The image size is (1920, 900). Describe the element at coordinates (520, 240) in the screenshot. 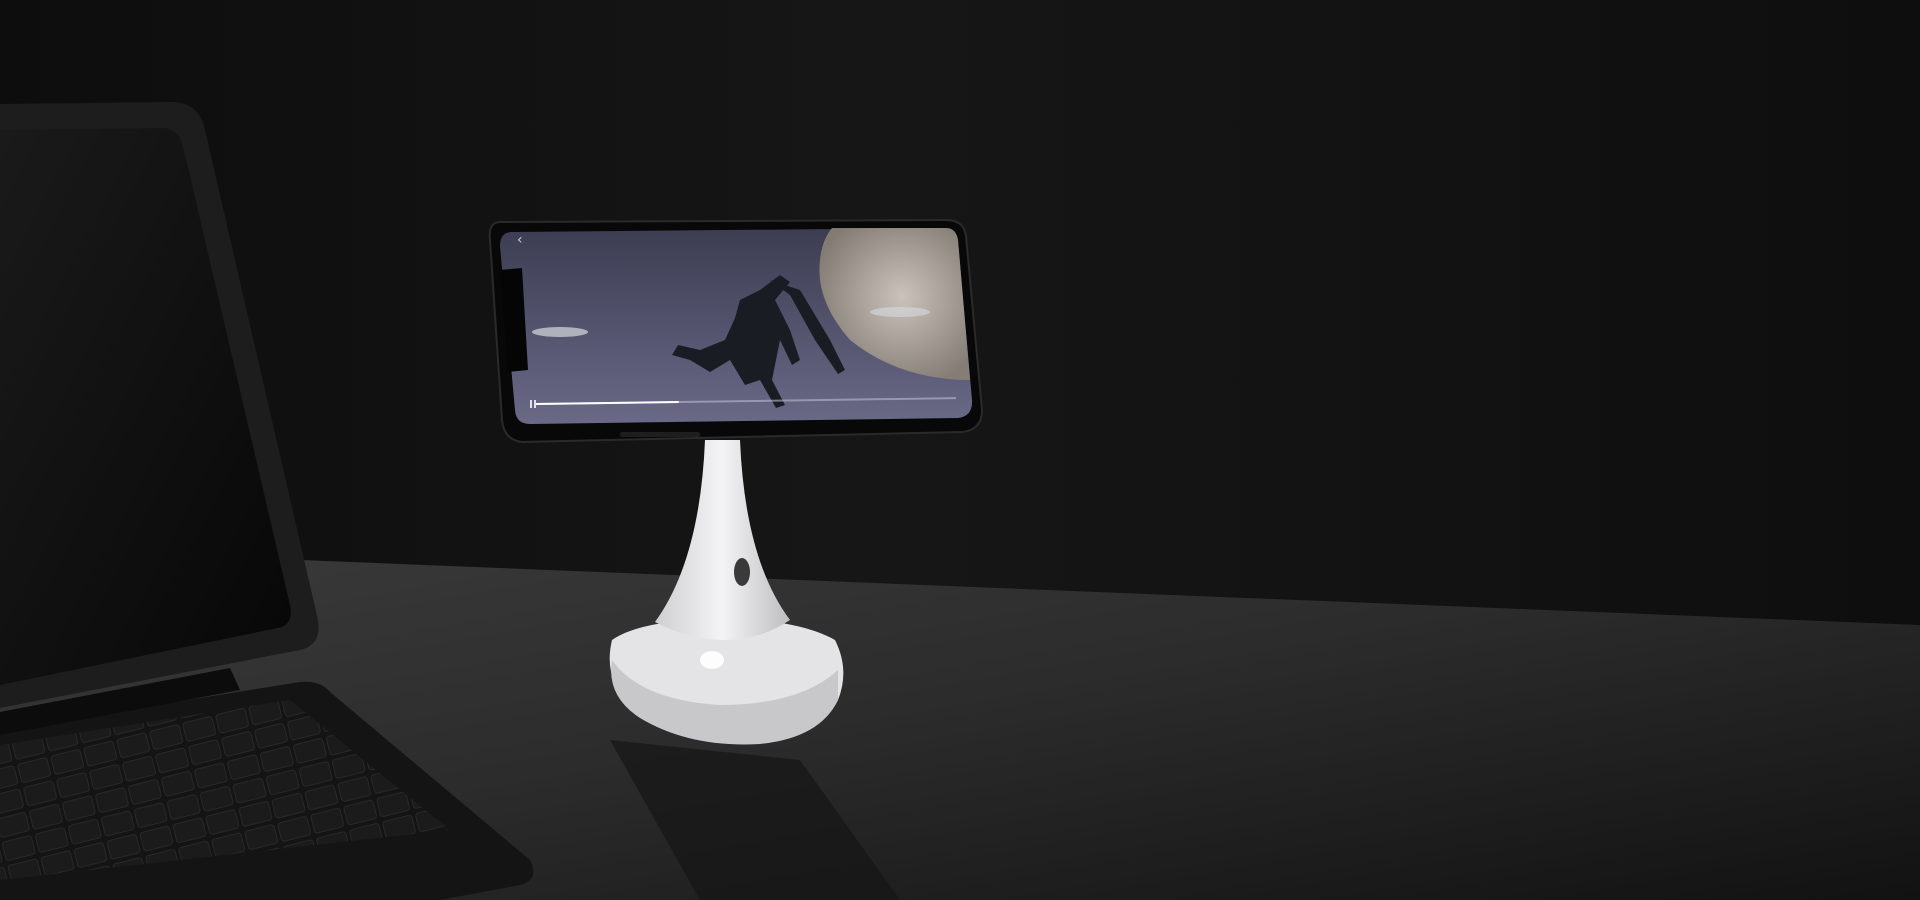

I see `back-chevron-icon: ‹` at that location.